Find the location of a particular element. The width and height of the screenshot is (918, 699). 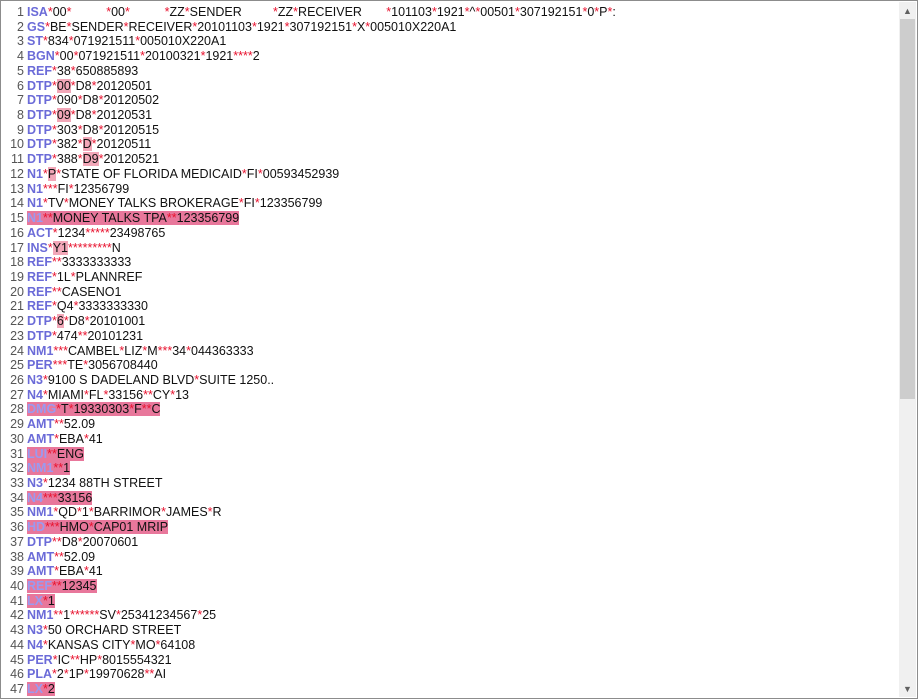

error-segment-line: DMG*T*19330303*F**C is located at coordinates (462, 409).